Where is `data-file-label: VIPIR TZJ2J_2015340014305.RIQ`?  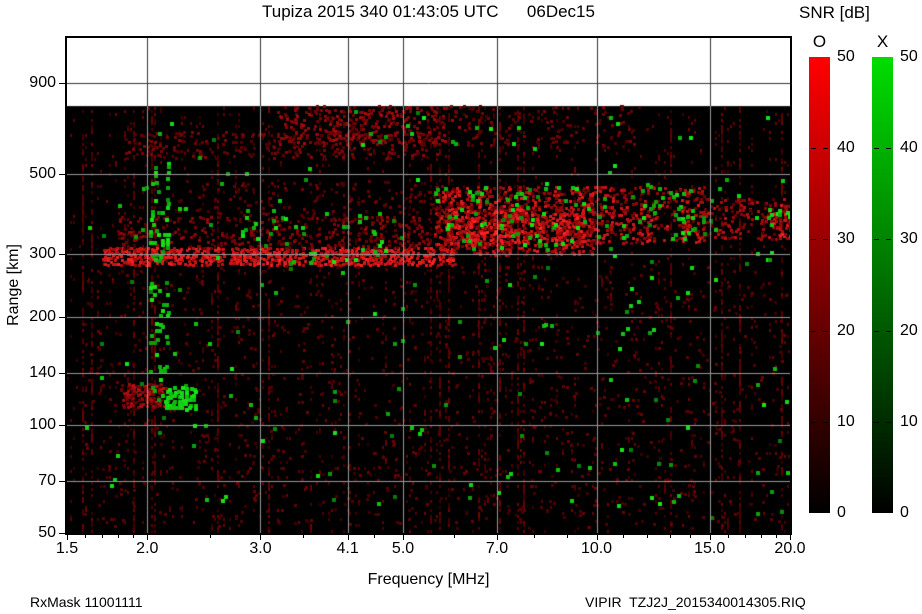 data-file-label: VIPIR TZJ2J_2015340014305.RIQ is located at coordinates (695, 602).